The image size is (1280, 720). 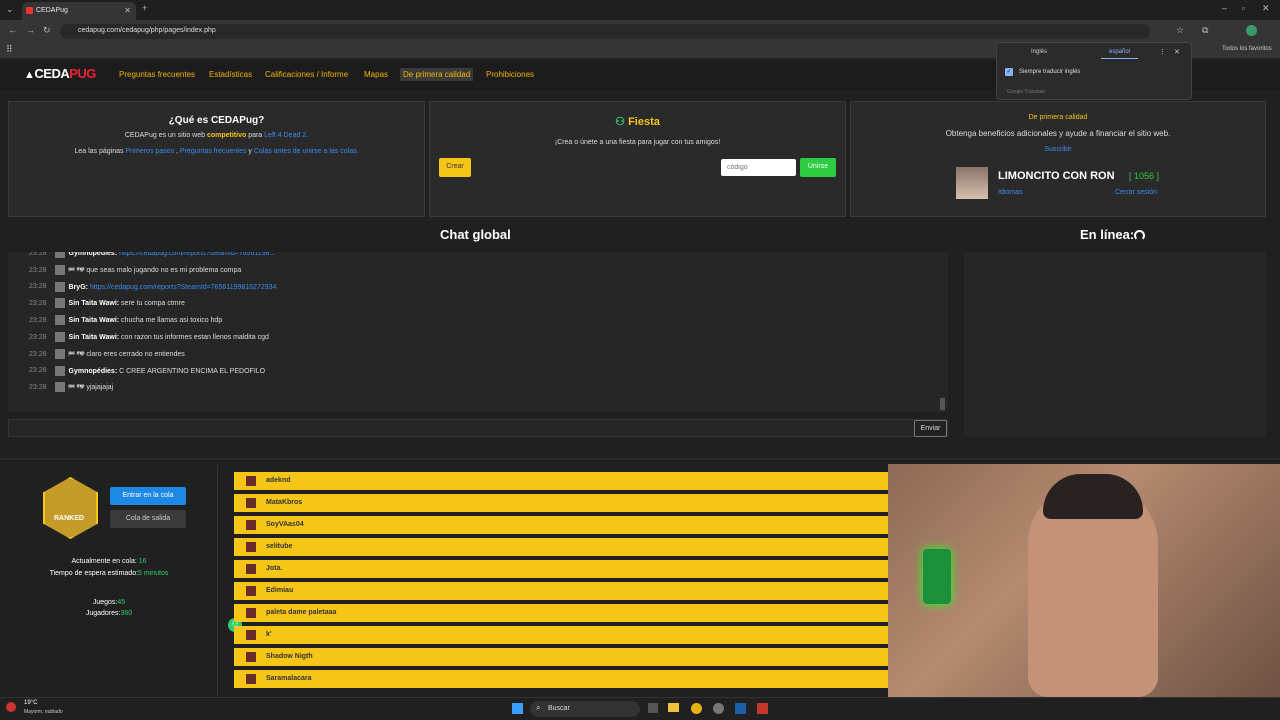 I want to click on reload-icon: ↻, so click(x=47, y=30).